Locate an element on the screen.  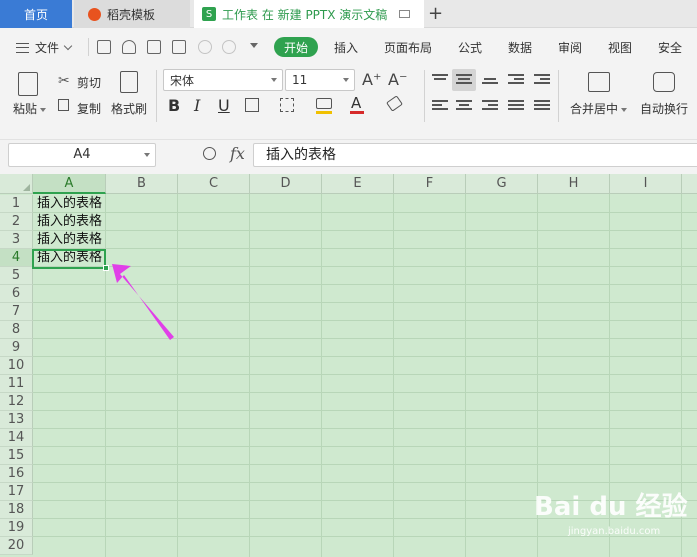
font-size-value: 11 is located at coordinates (300, 80).